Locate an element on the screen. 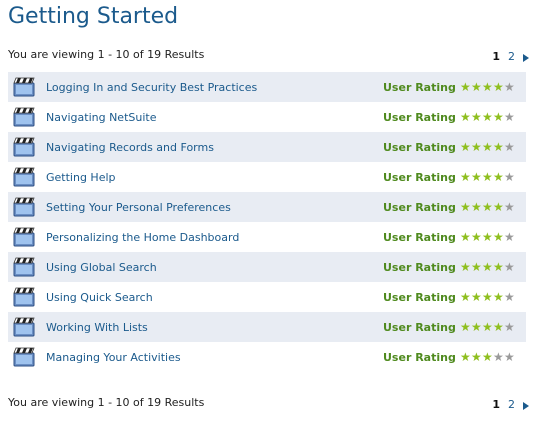  page-title: Getting Started is located at coordinates (93, 16).